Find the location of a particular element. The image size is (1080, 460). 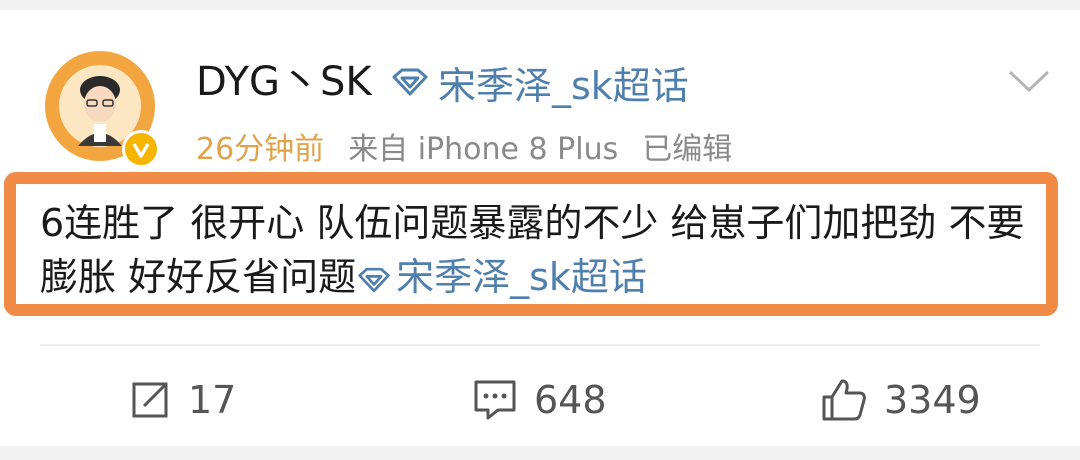

repost-button: 17 is located at coordinates (182, 400).